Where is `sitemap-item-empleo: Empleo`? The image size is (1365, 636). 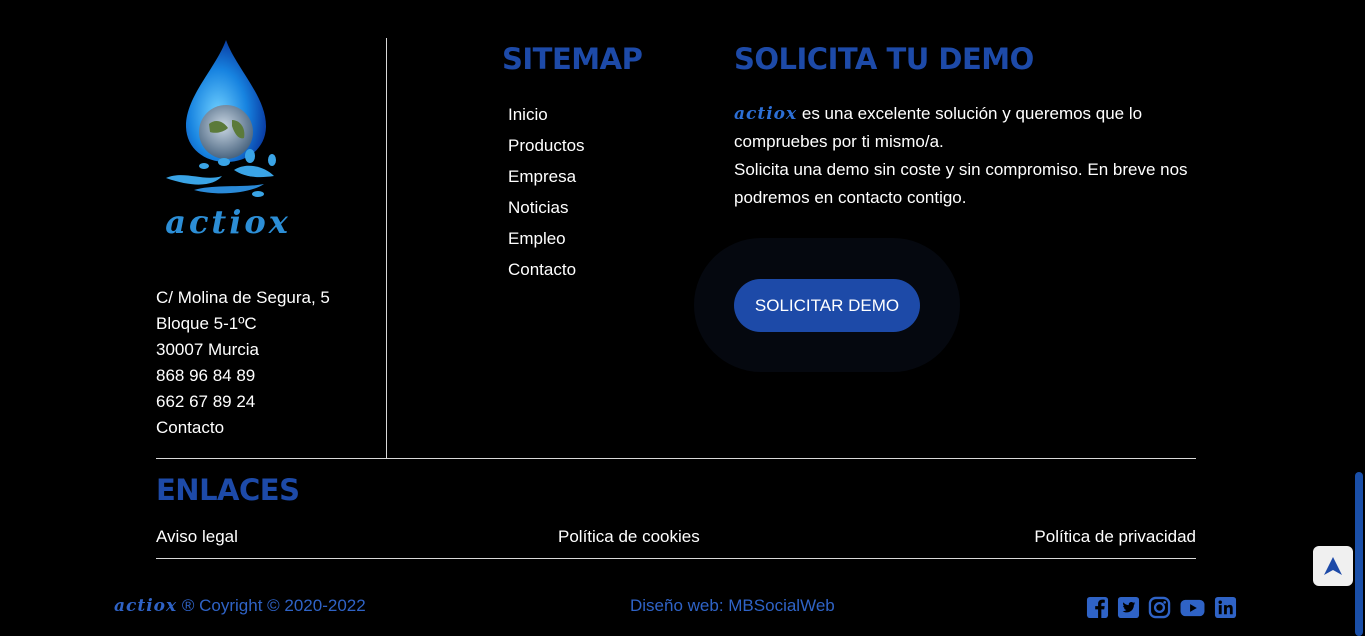
sitemap-item-empleo: Empleo is located at coordinates (546, 238).